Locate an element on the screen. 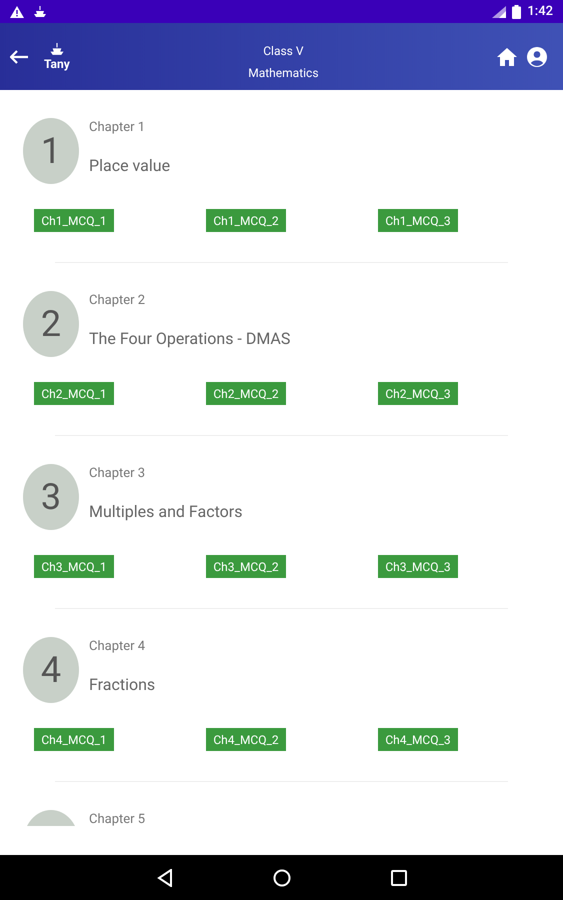 The width and height of the screenshot is (563, 900). chapter-label: Chapter 5 is located at coordinates (117, 818).